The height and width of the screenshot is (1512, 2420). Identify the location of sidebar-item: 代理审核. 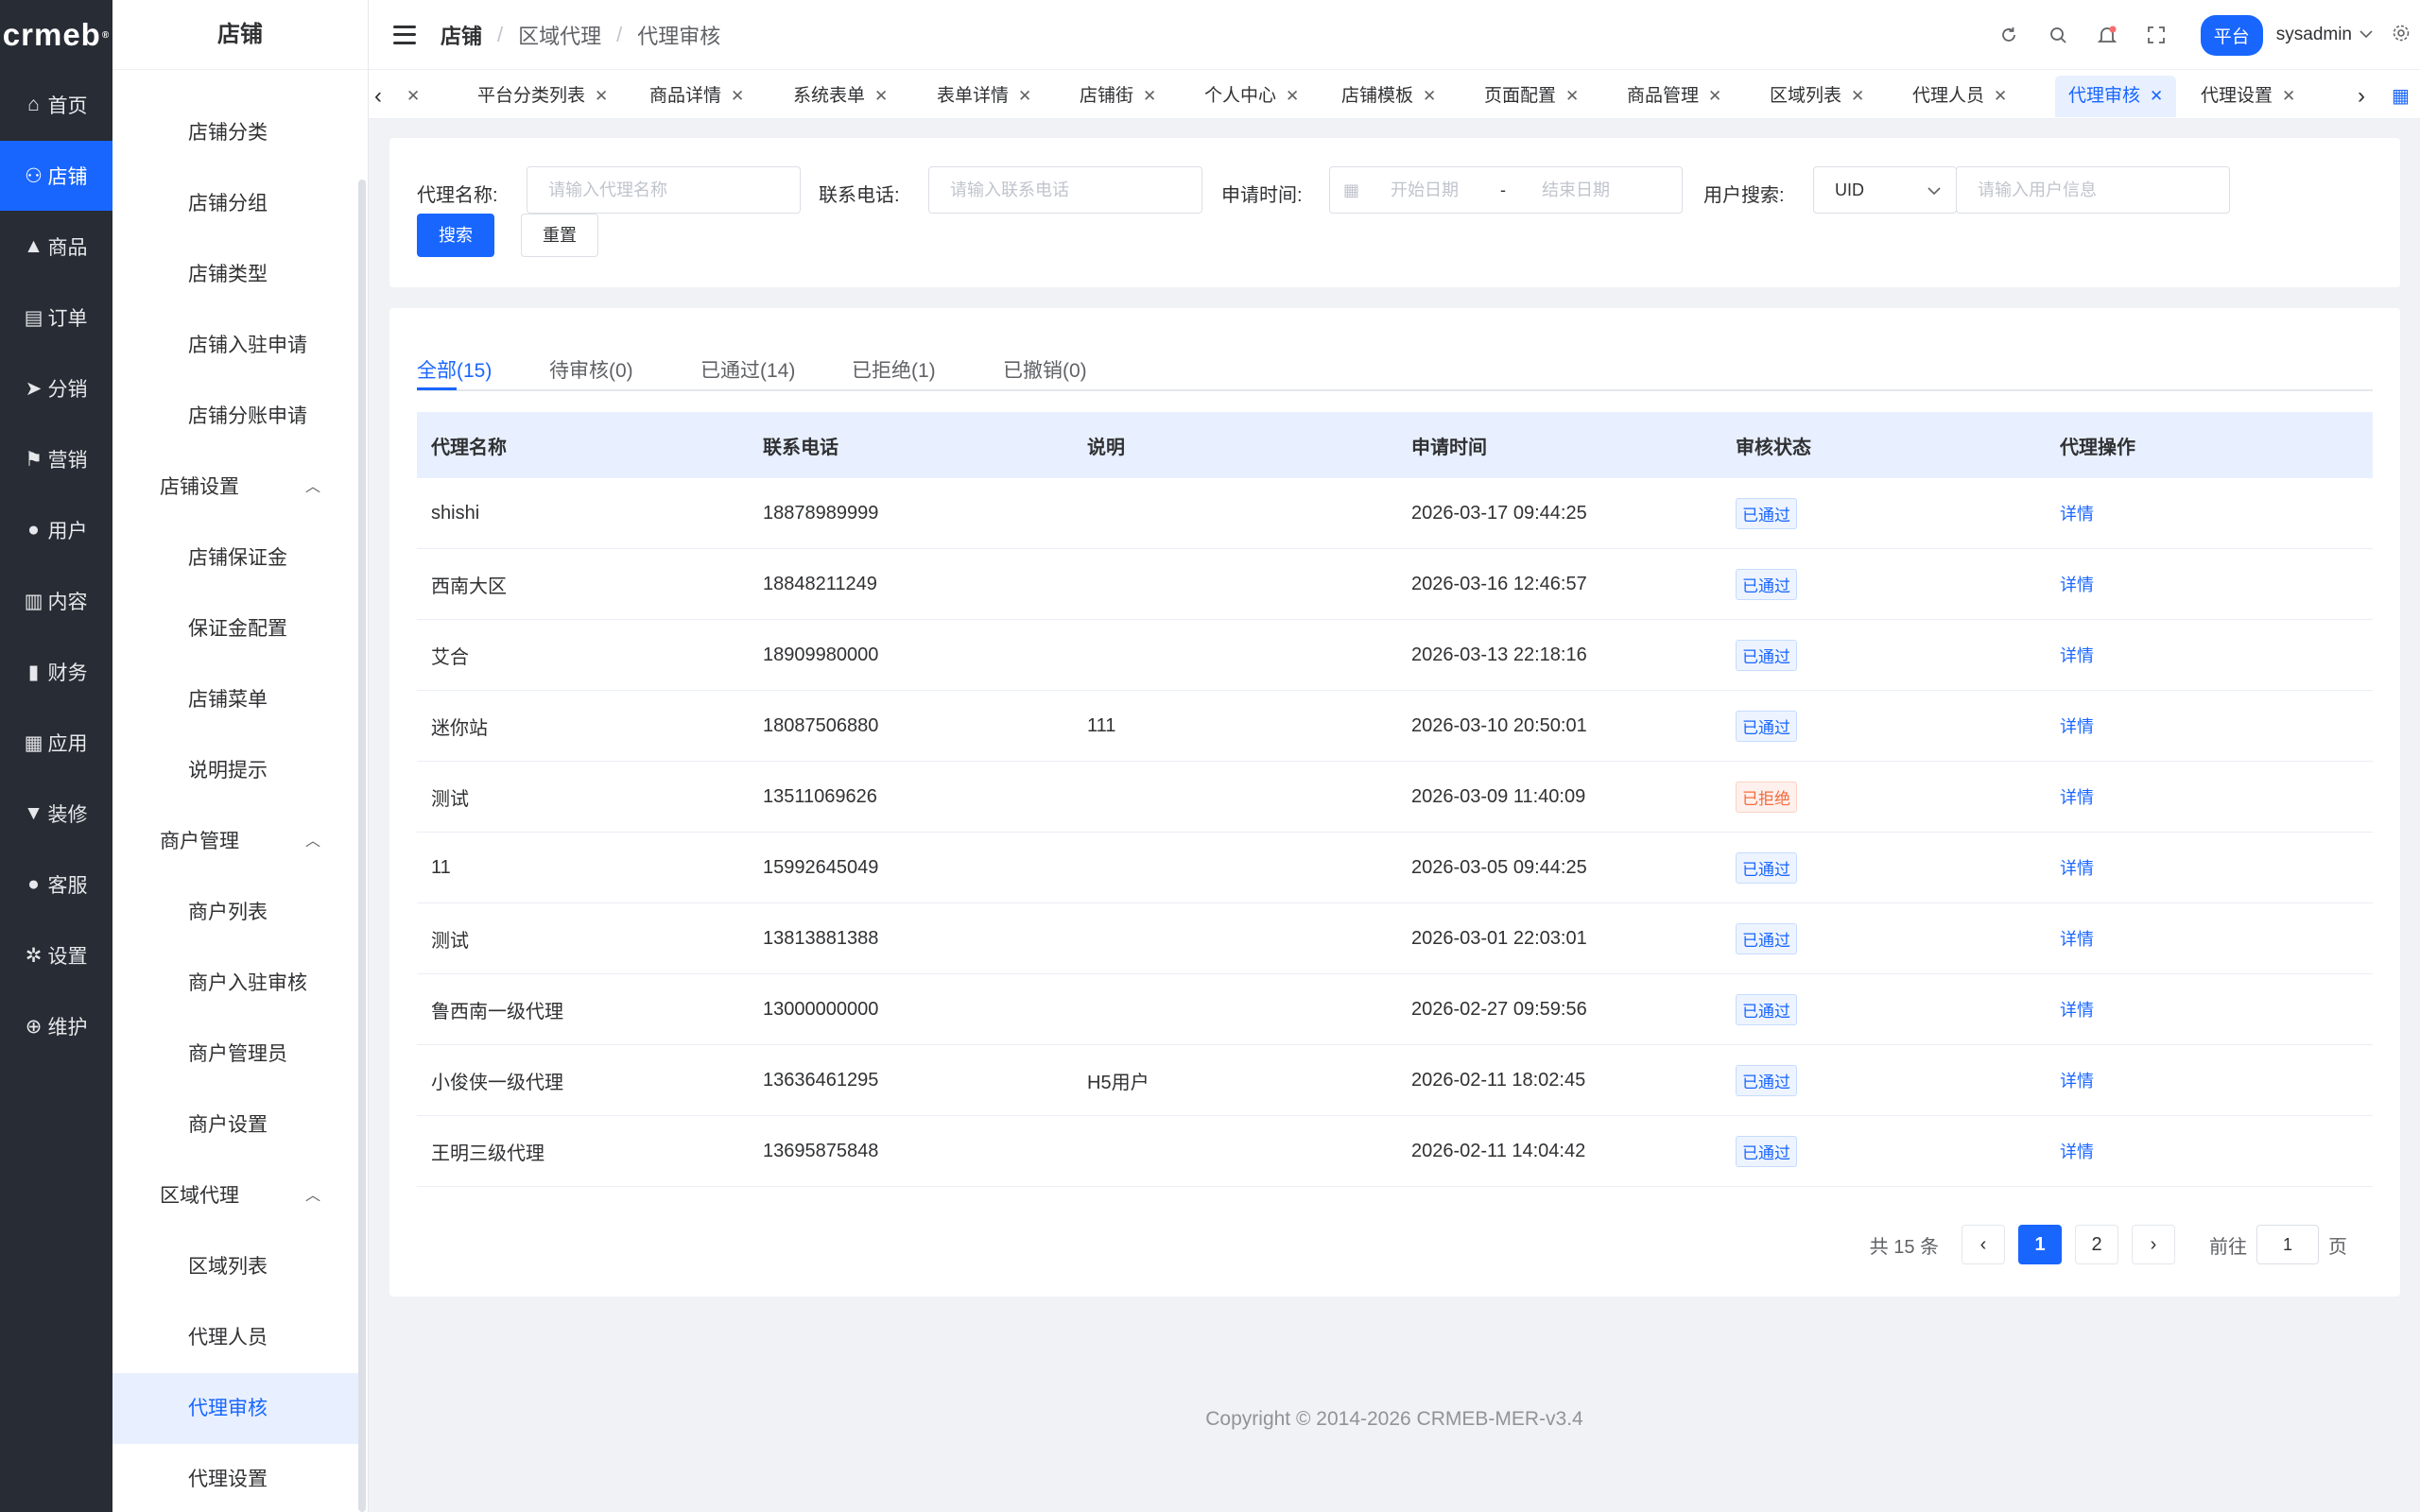
(236, 1408).